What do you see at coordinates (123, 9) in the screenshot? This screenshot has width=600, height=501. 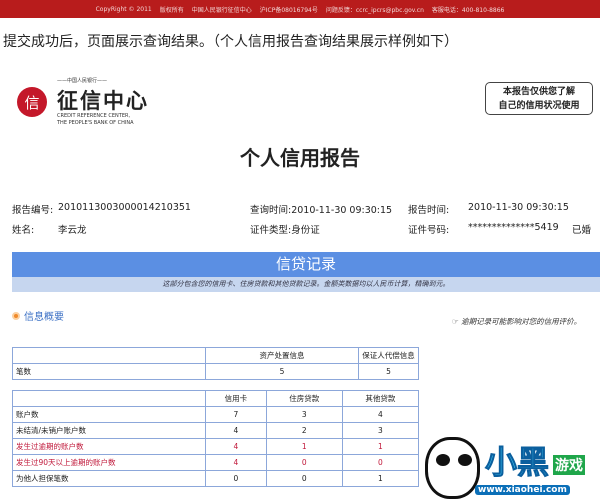 I see `copyright-text: CopyRight © 2011` at bounding box center [123, 9].